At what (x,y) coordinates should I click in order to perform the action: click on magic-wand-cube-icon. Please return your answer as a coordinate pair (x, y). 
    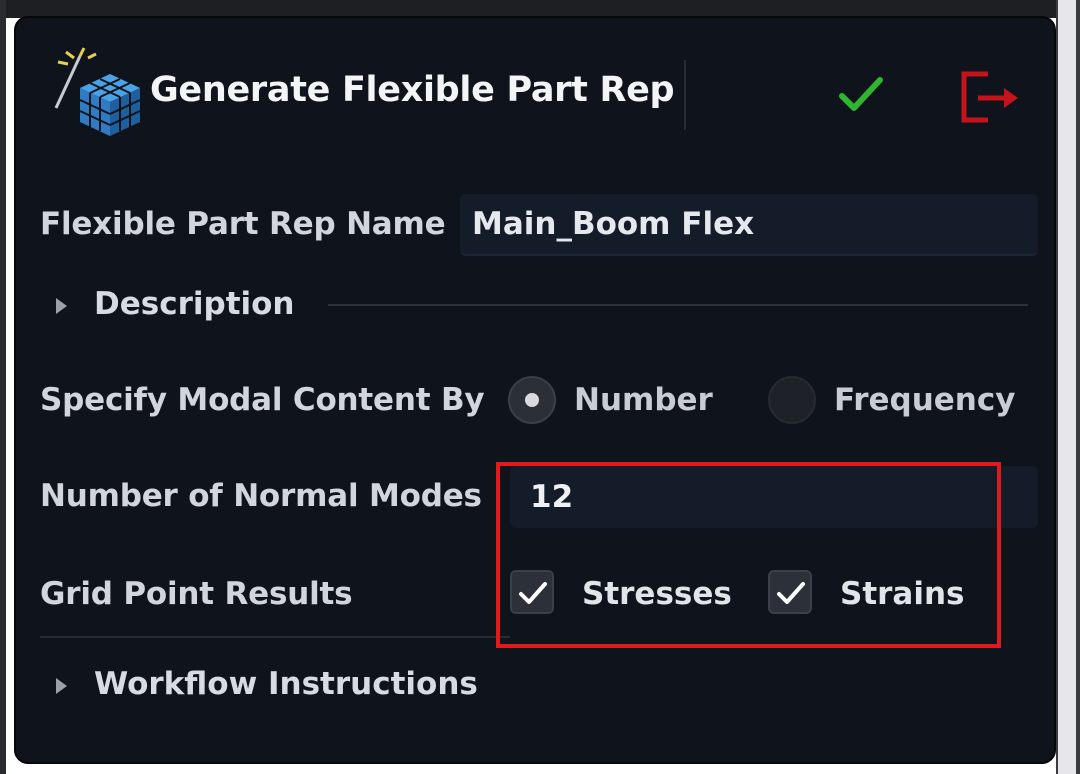
    Looking at the image, I should click on (99, 92).